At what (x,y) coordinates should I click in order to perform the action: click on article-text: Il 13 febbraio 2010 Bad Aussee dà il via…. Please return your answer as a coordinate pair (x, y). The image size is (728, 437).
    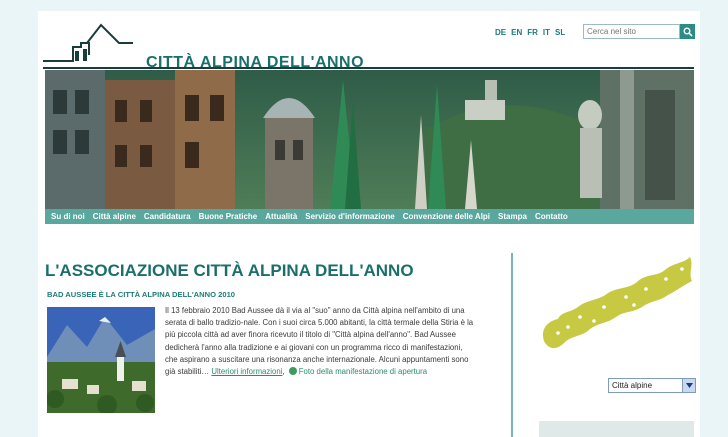
    Looking at the image, I should click on (319, 341).